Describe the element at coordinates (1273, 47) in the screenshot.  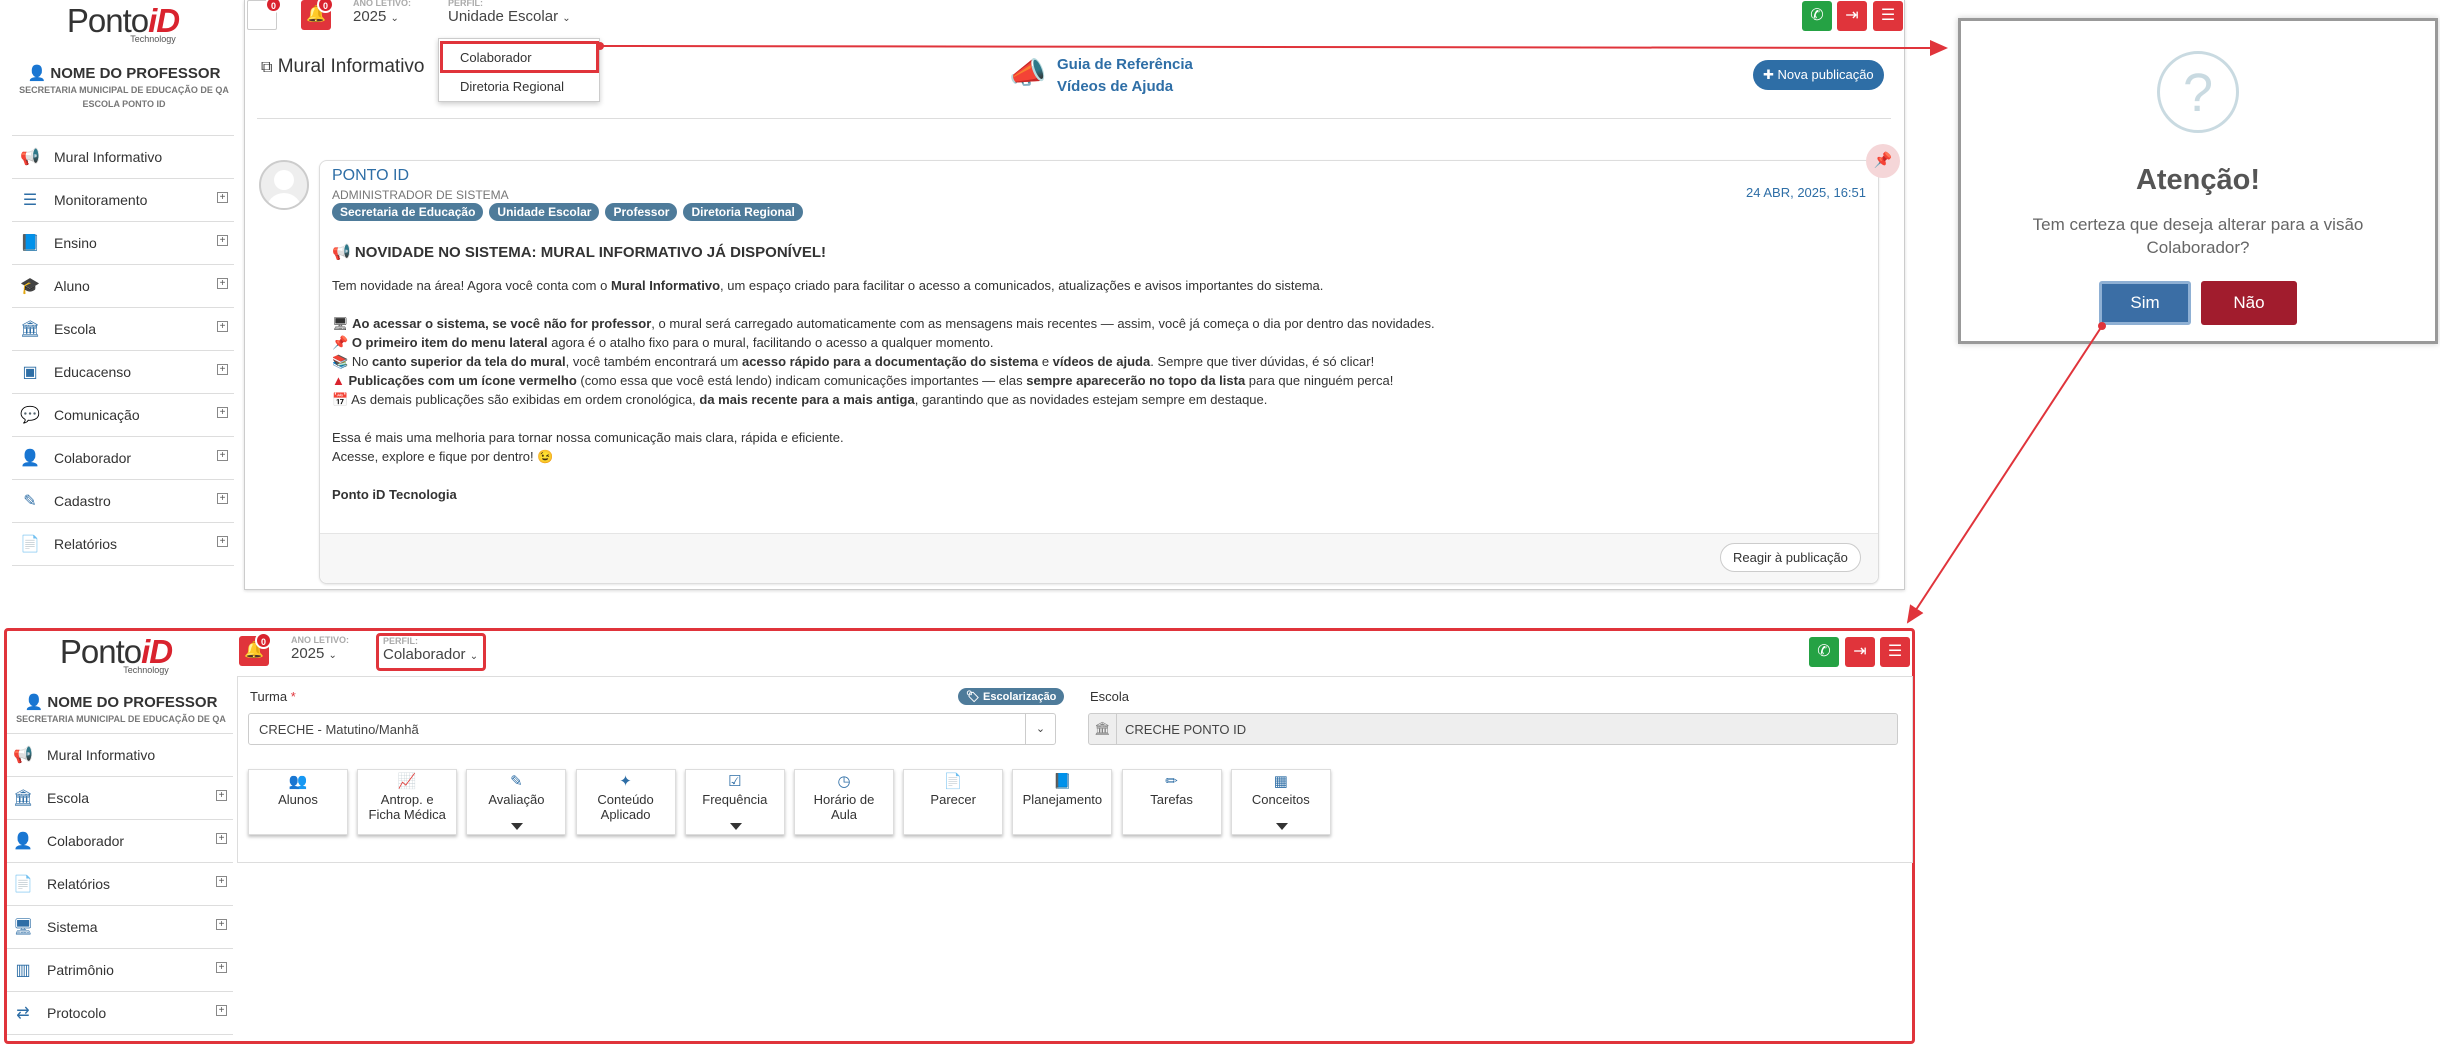
I see `arrow-dropdown-to-modal` at that location.